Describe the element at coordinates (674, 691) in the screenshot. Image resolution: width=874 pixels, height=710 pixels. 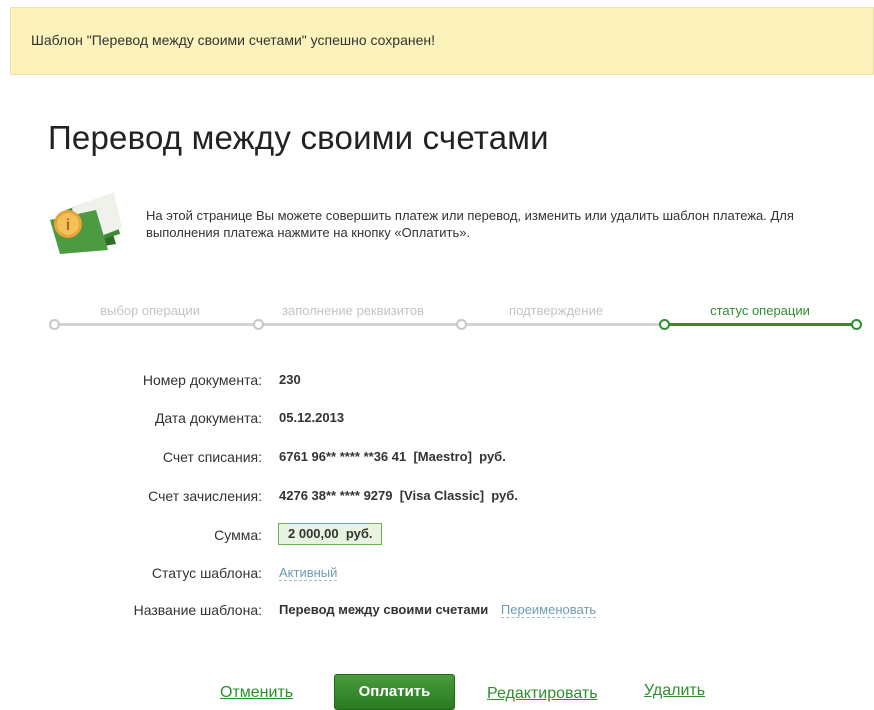
I see `delete-link: Удалить` at that location.